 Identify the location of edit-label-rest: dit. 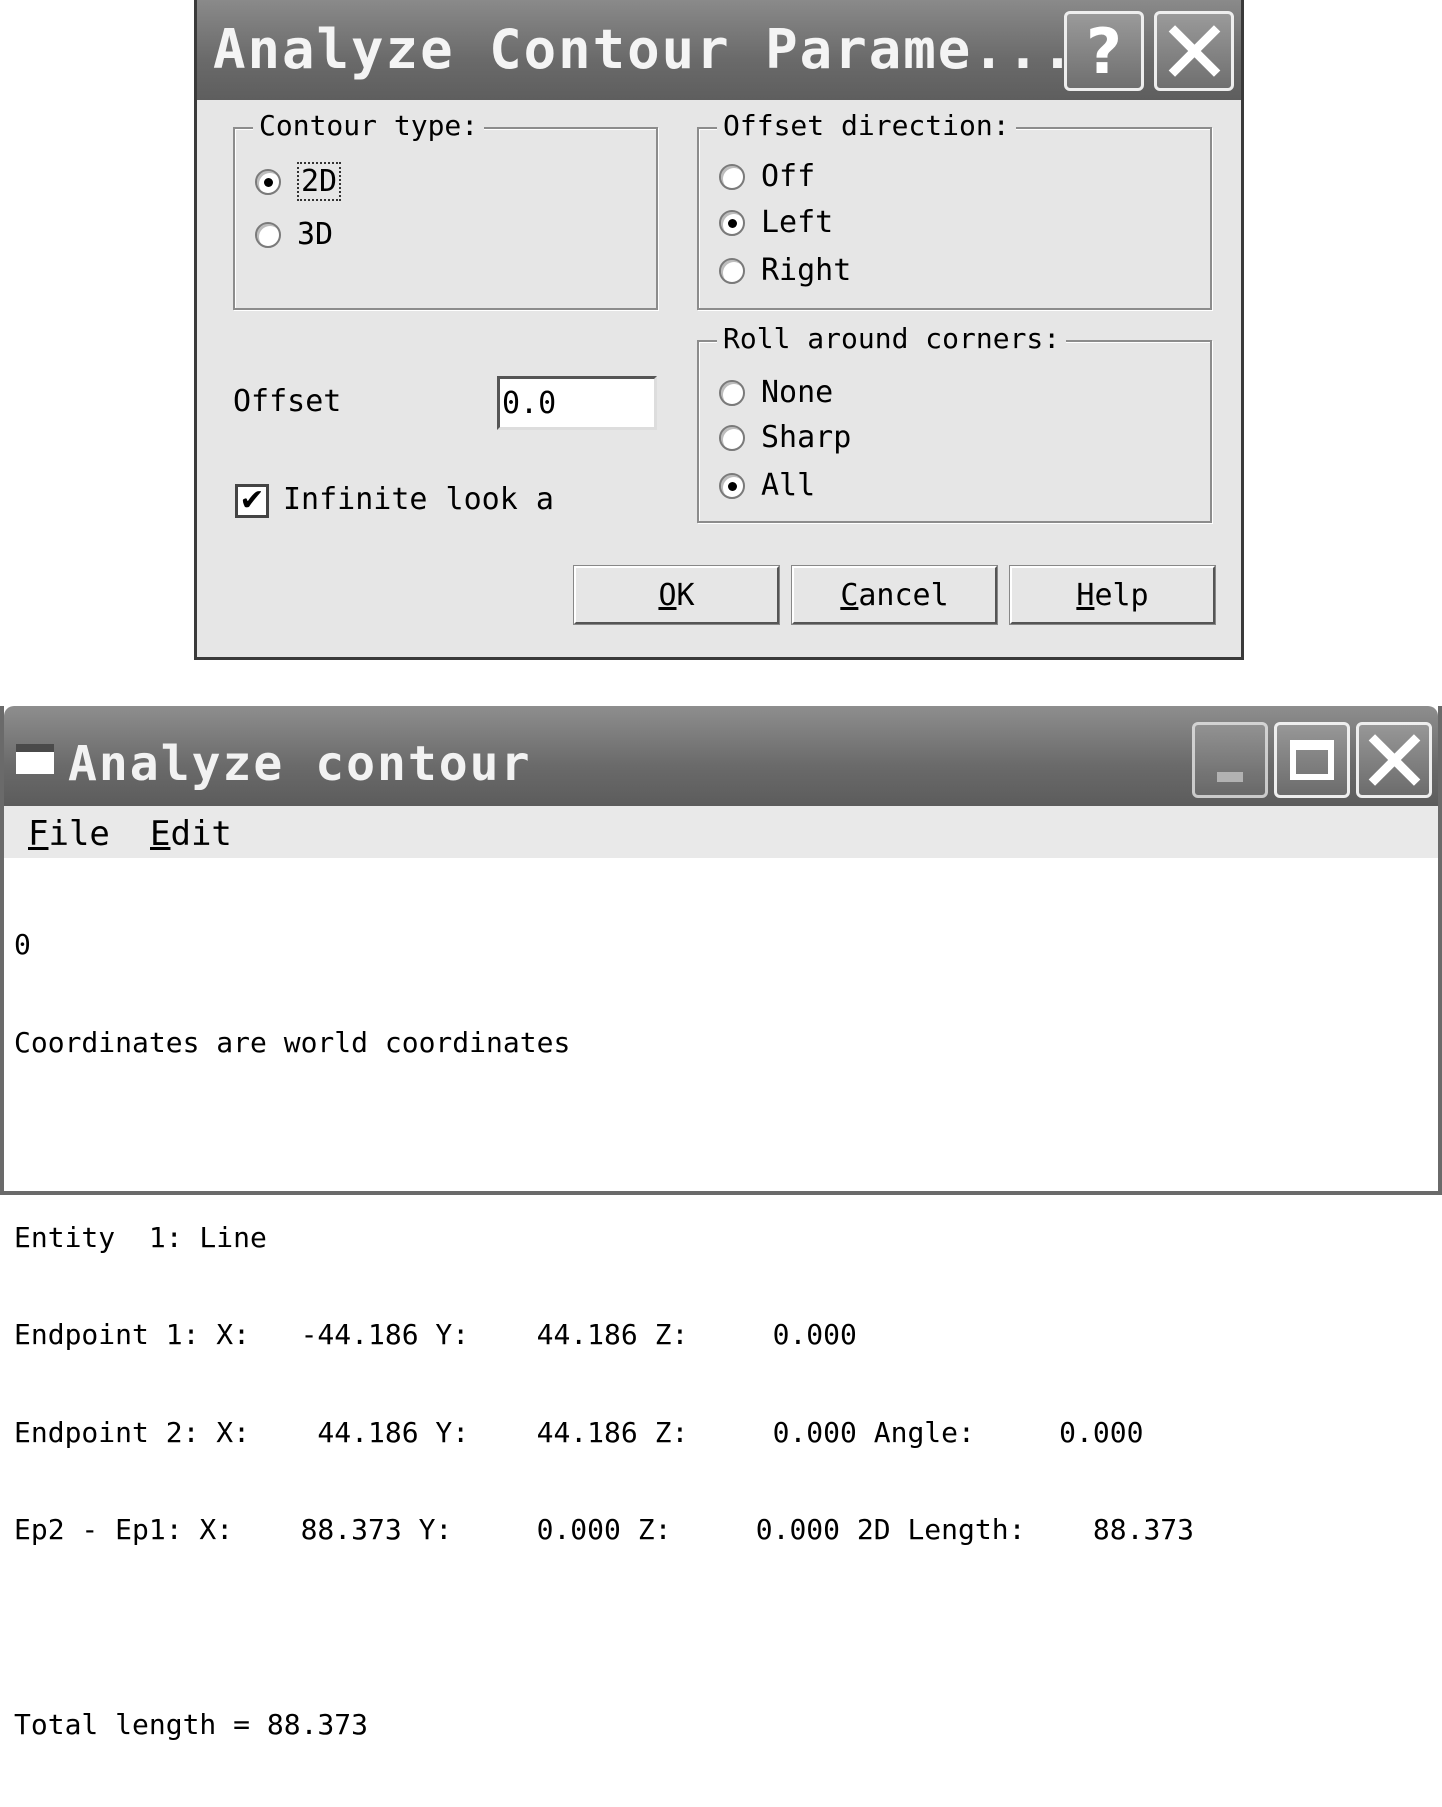
(201, 834).